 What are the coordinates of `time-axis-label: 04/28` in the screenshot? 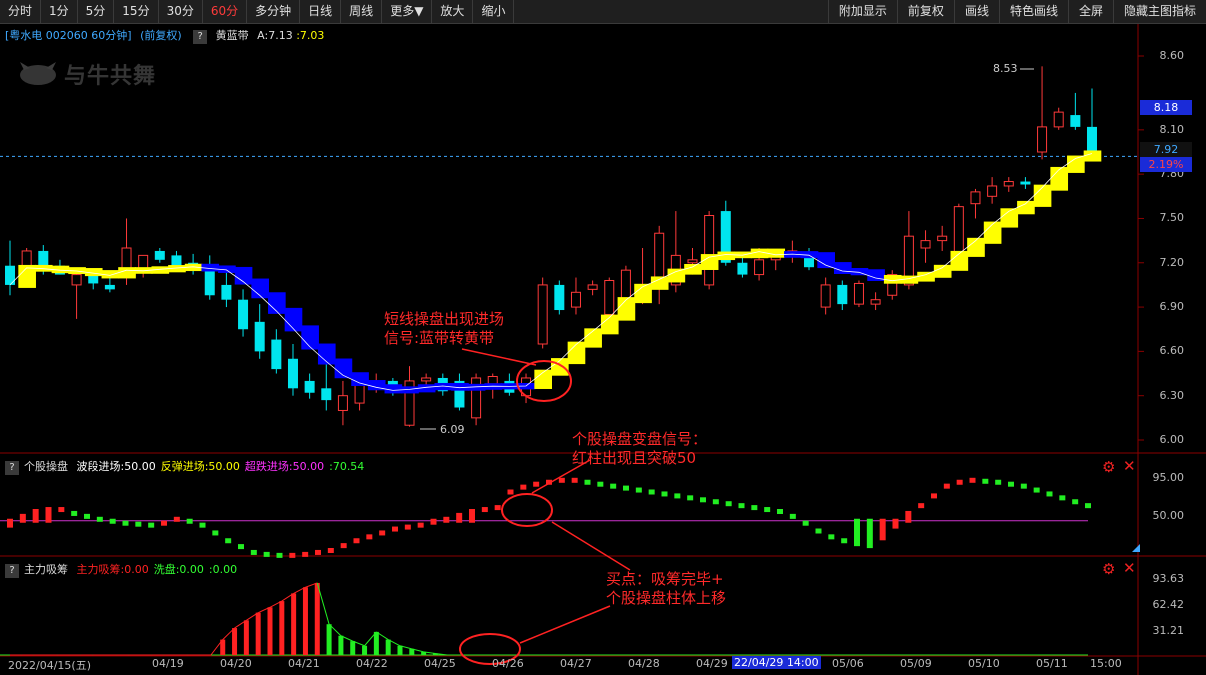 It's located at (644, 663).